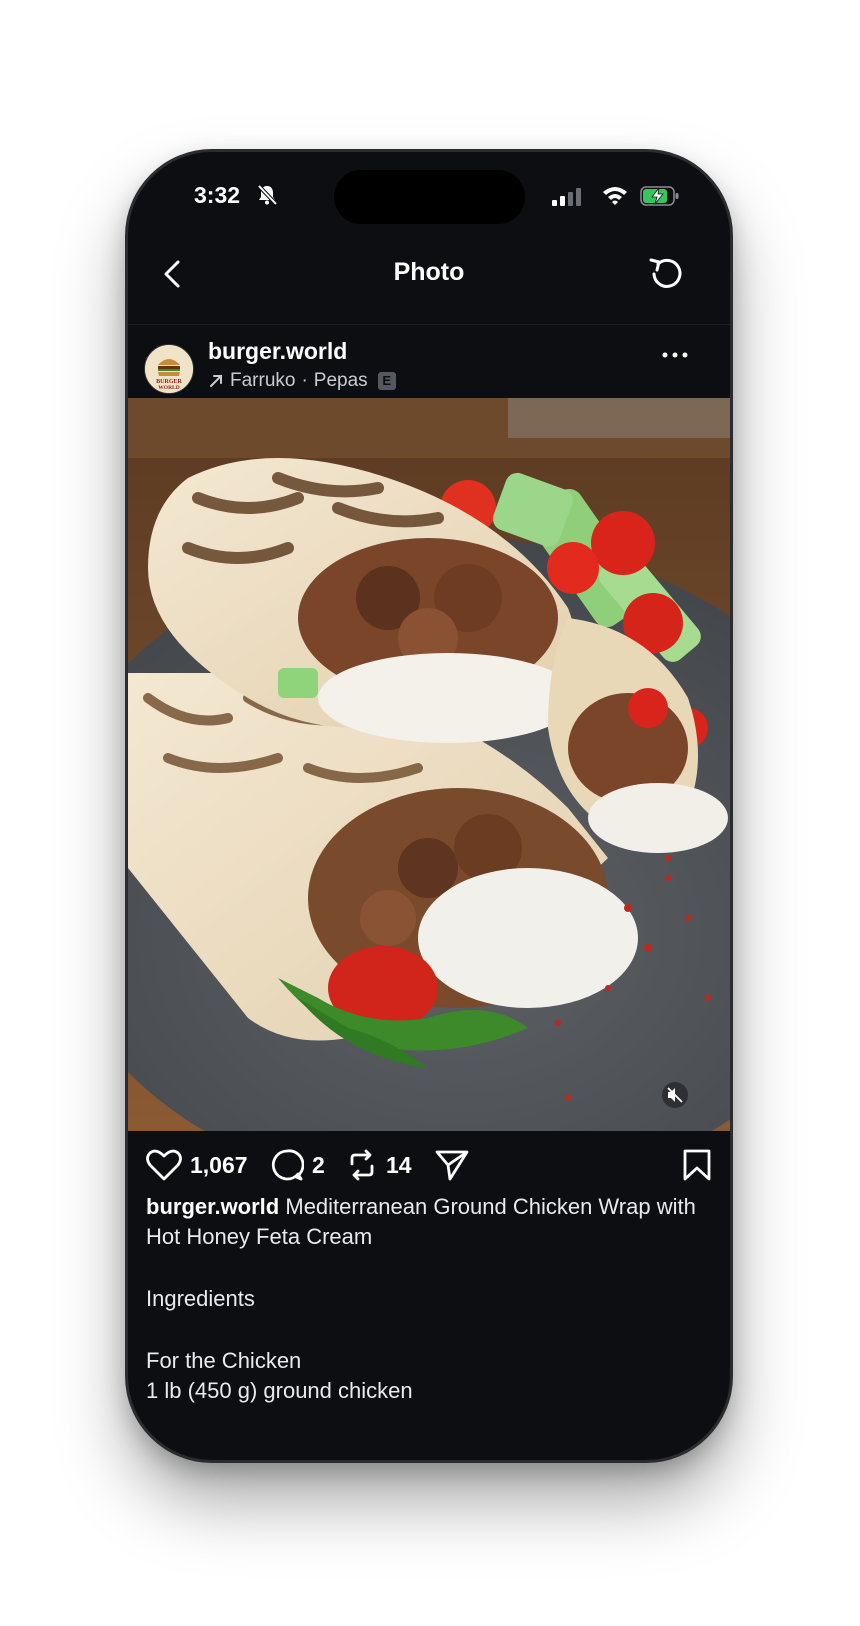 This screenshot has height=1626, width=860. What do you see at coordinates (675, 355) in the screenshot?
I see `more-options-icon` at bounding box center [675, 355].